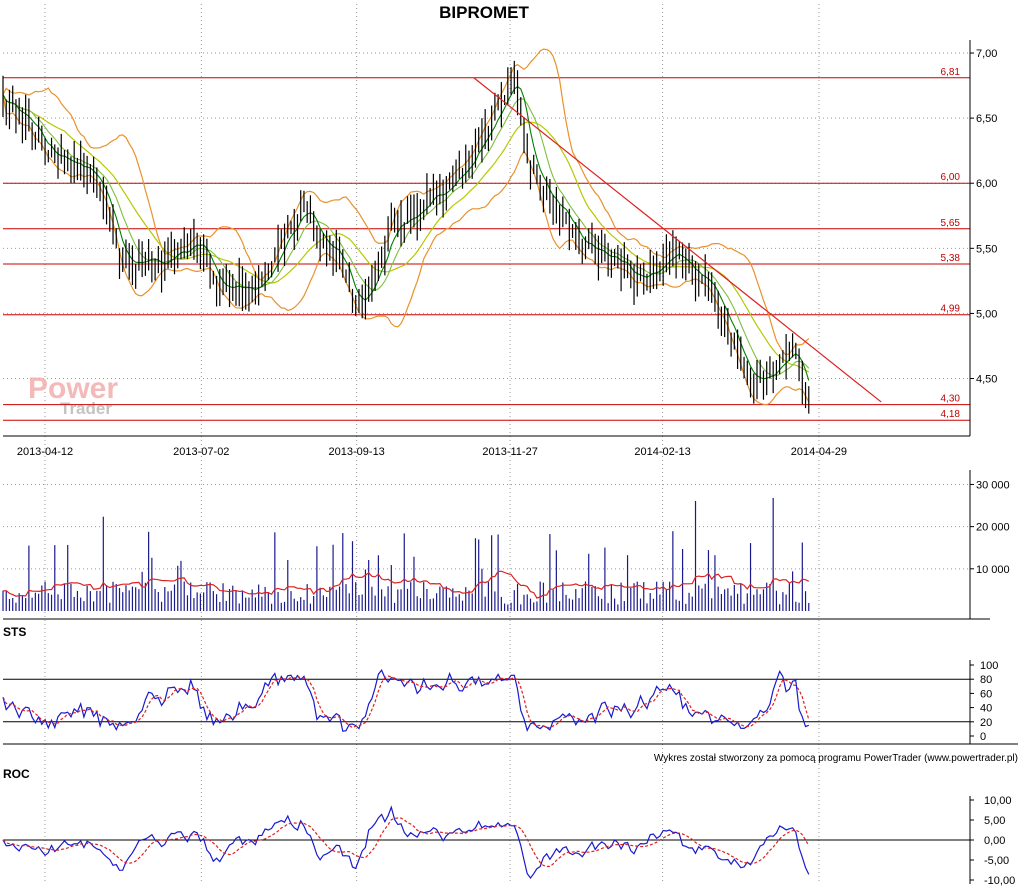 The image size is (1024, 892). Describe the element at coordinates (73, 395) in the screenshot. I see `powertrader-watermark: Power Trader` at that location.